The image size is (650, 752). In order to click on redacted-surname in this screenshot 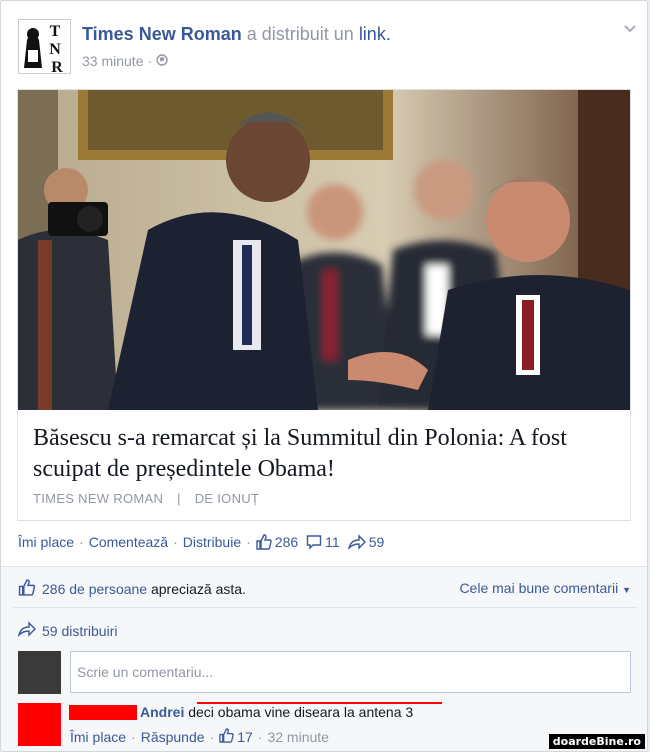, I will do `click(103, 712)`.